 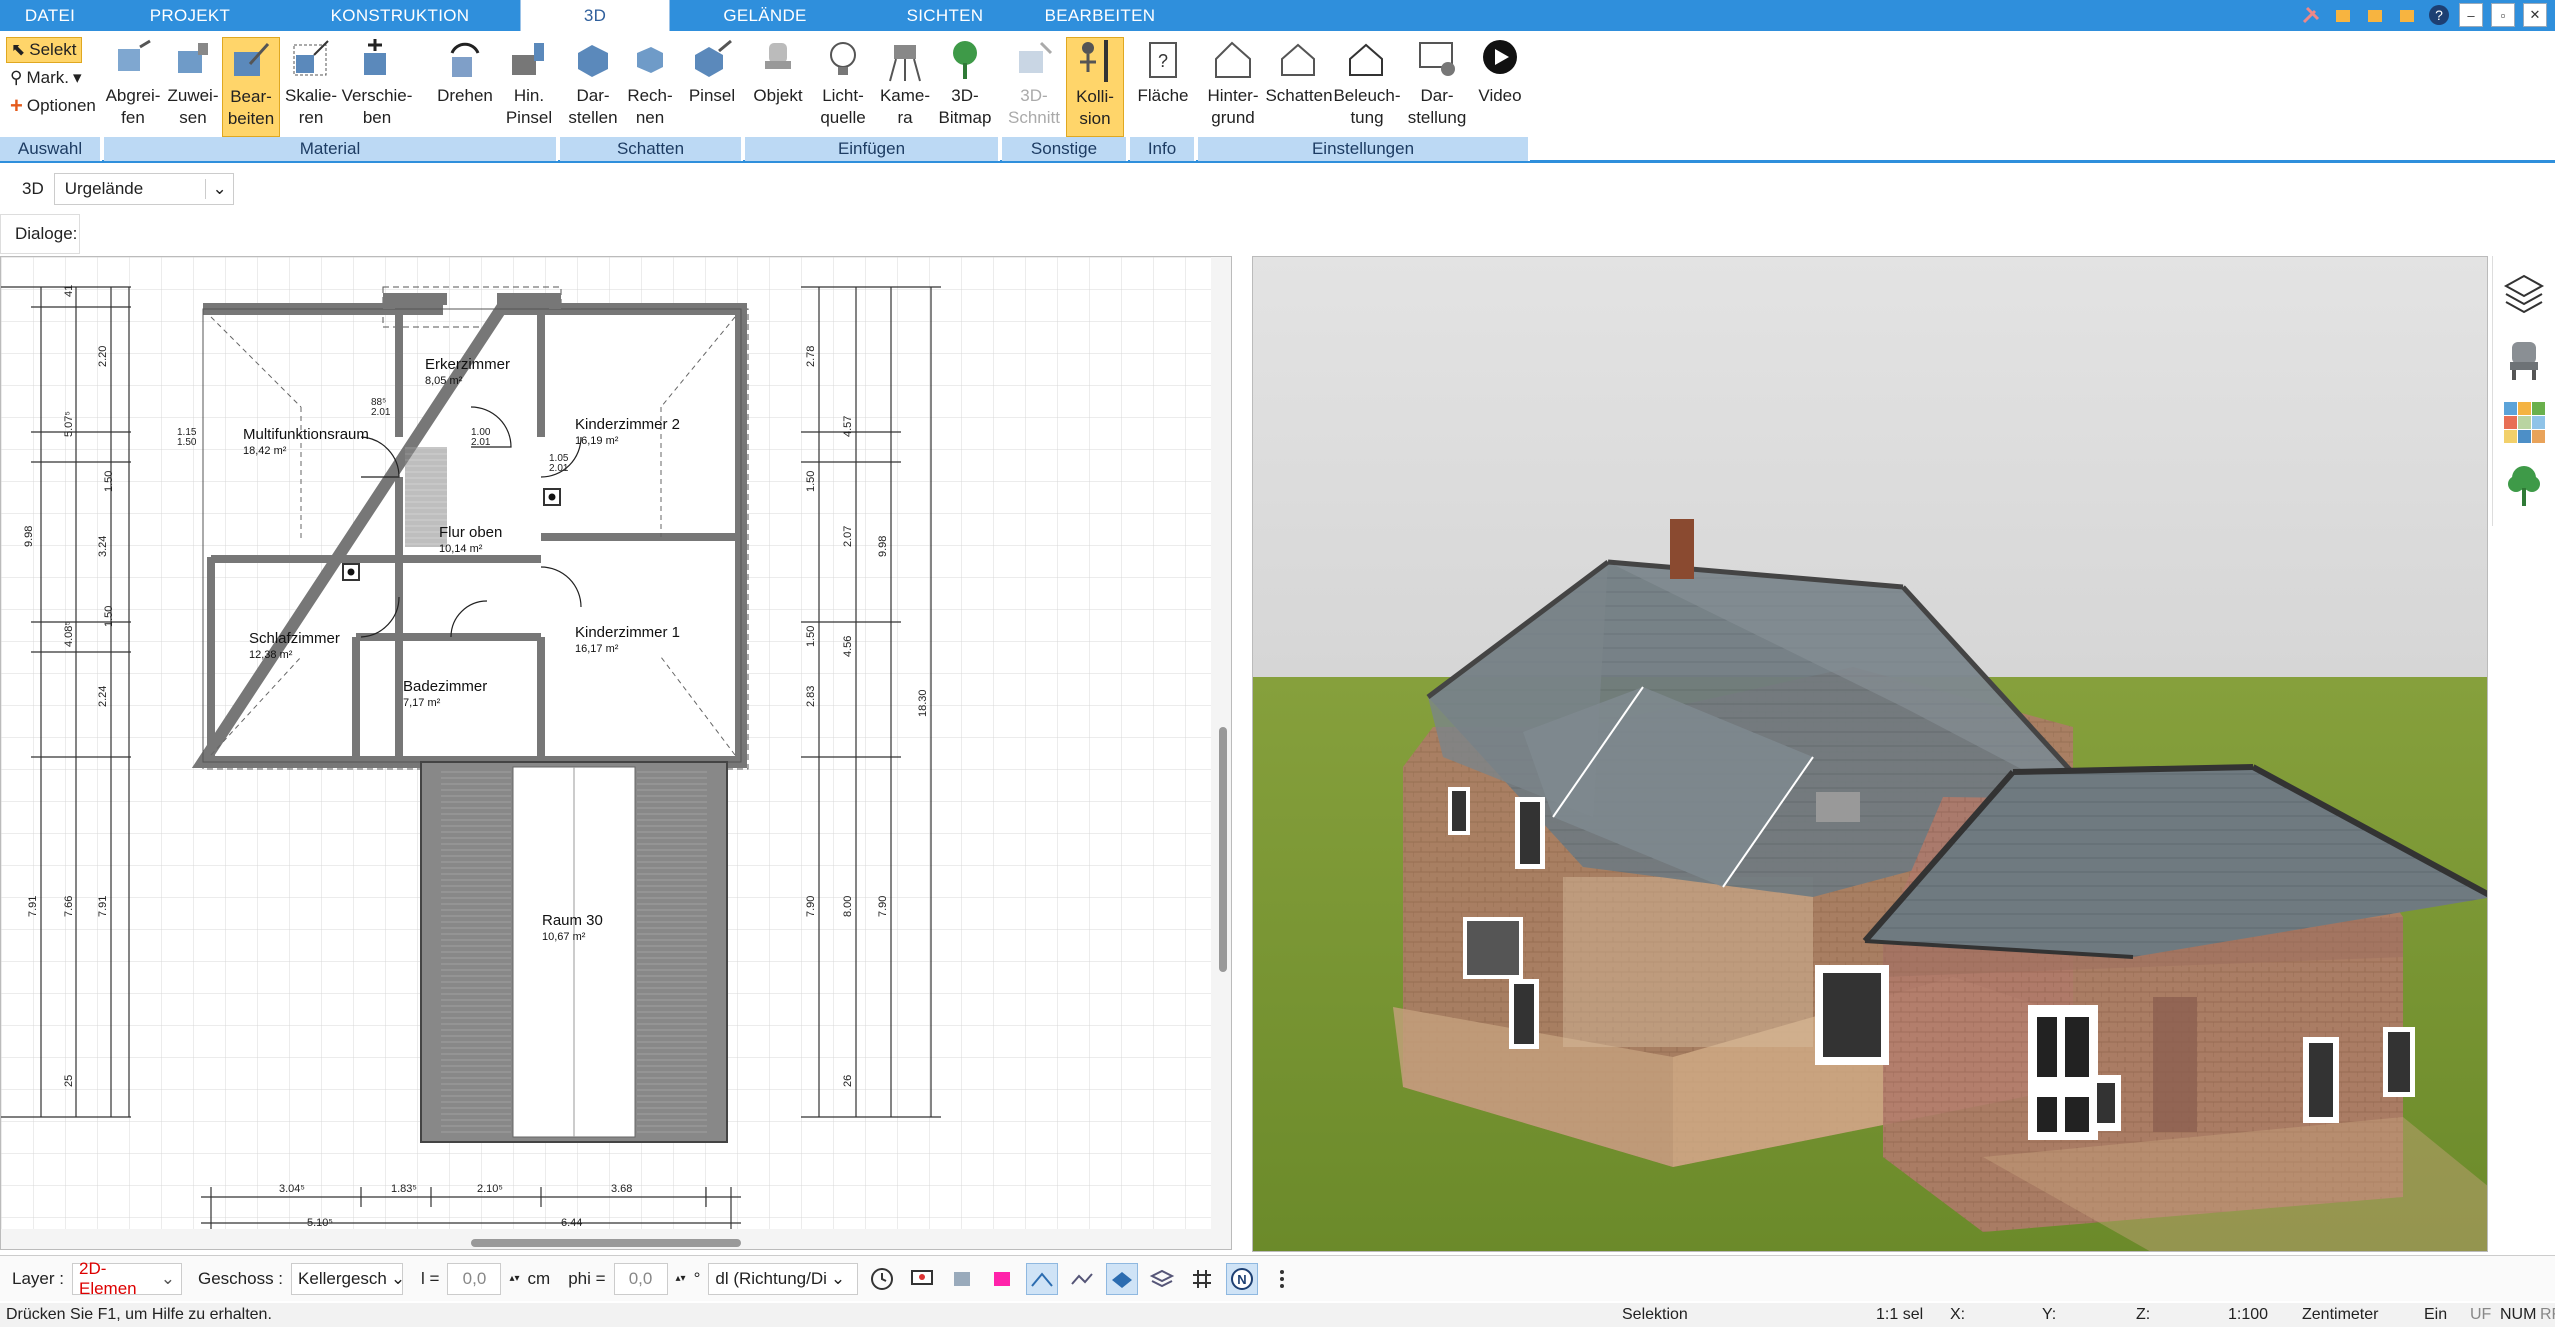 What do you see at coordinates (474, 1278) in the screenshot?
I see `length-input: 0,0` at bounding box center [474, 1278].